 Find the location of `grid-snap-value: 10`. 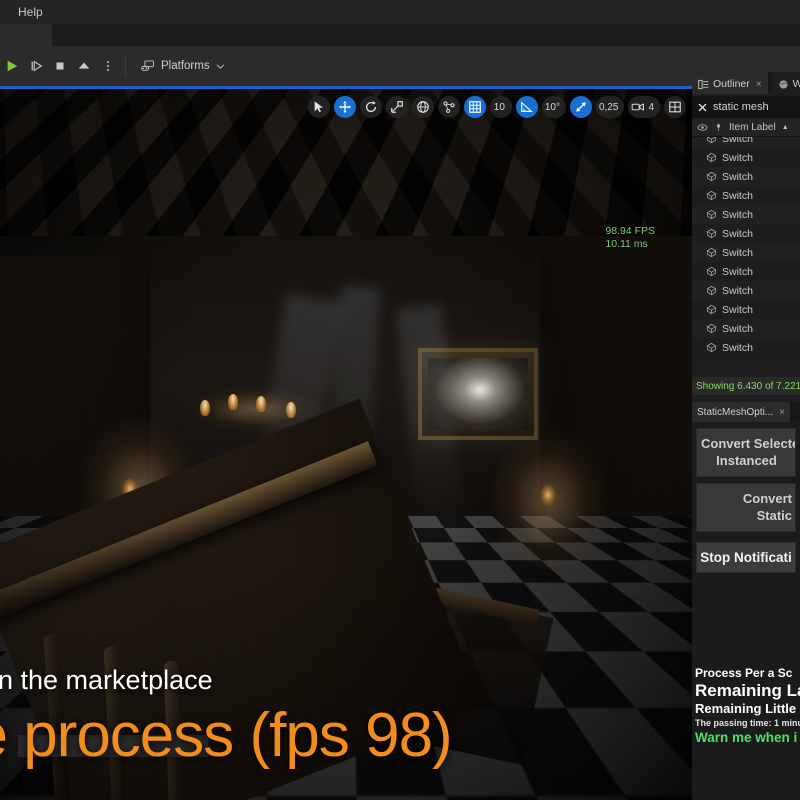

grid-snap-value: 10 is located at coordinates (500, 107).